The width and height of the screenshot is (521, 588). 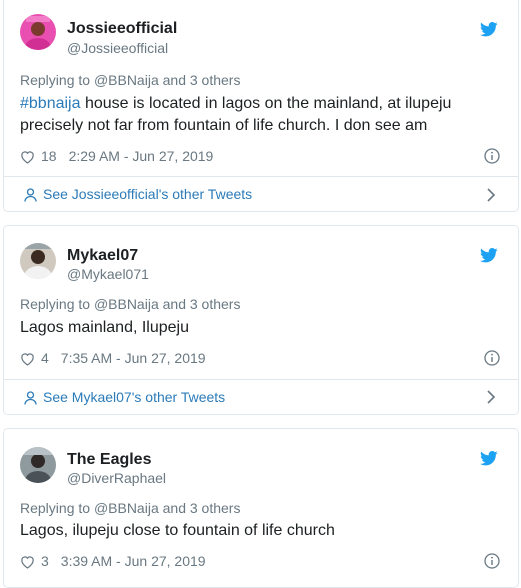 I want to click on timestamp: 3:39 AM - Jun 27, 2019, so click(x=133, y=561).